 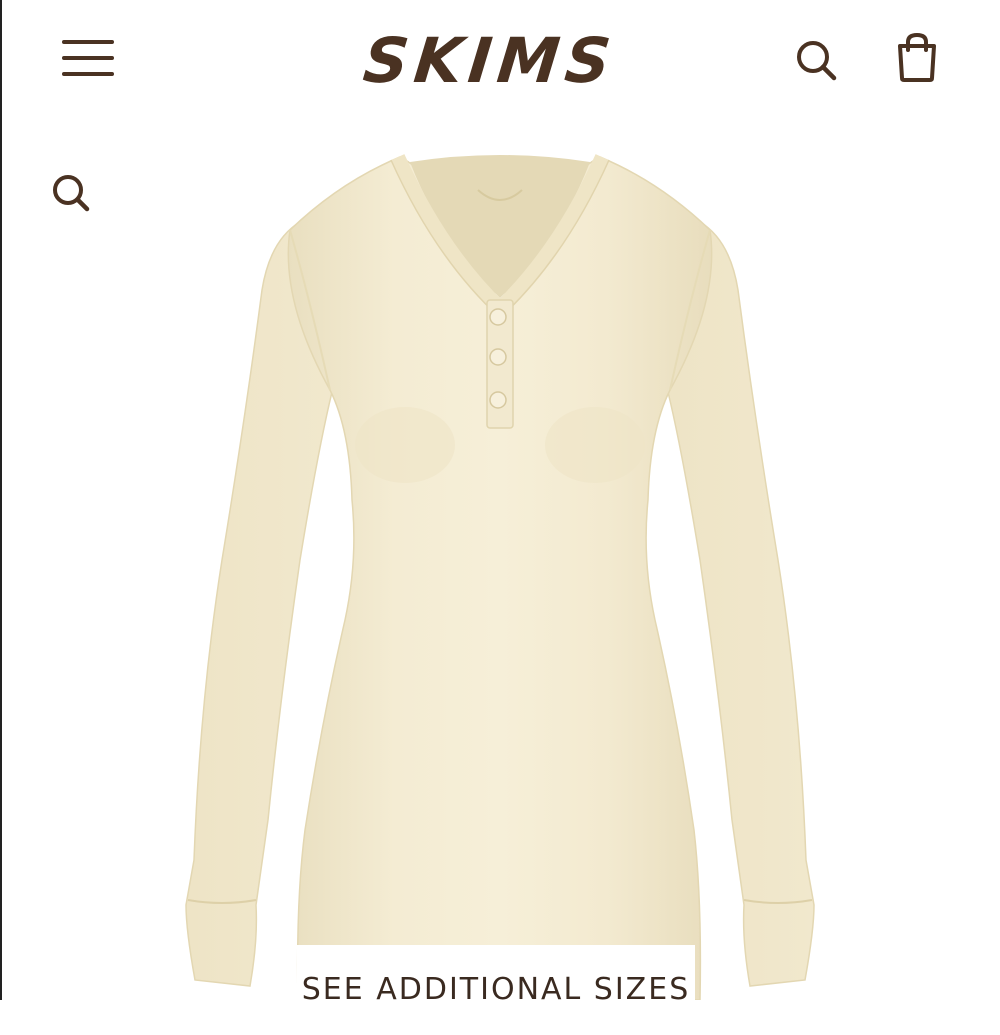 I want to click on brand-logo: SKIMS, so click(x=490, y=60).